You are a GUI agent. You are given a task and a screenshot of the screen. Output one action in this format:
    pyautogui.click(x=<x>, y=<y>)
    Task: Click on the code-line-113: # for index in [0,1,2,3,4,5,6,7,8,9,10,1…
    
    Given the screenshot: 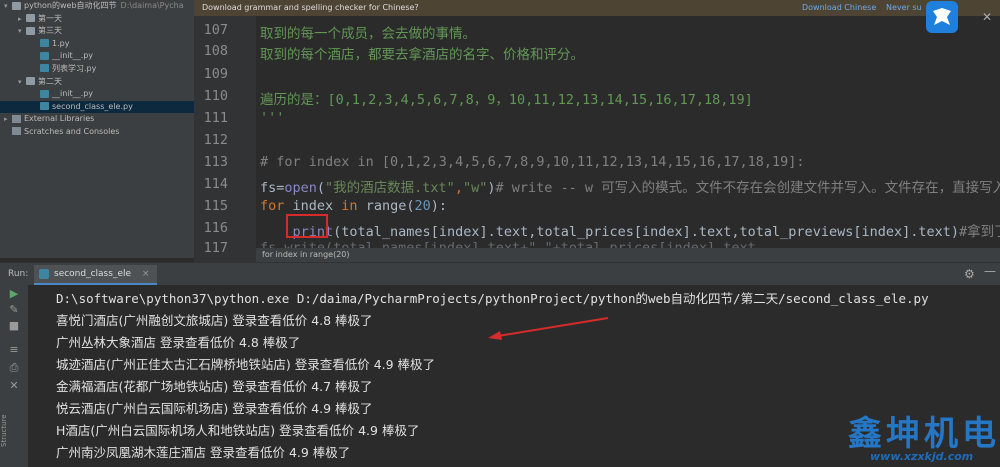 What is the action you would take?
    pyautogui.click(x=532, y=162)
    